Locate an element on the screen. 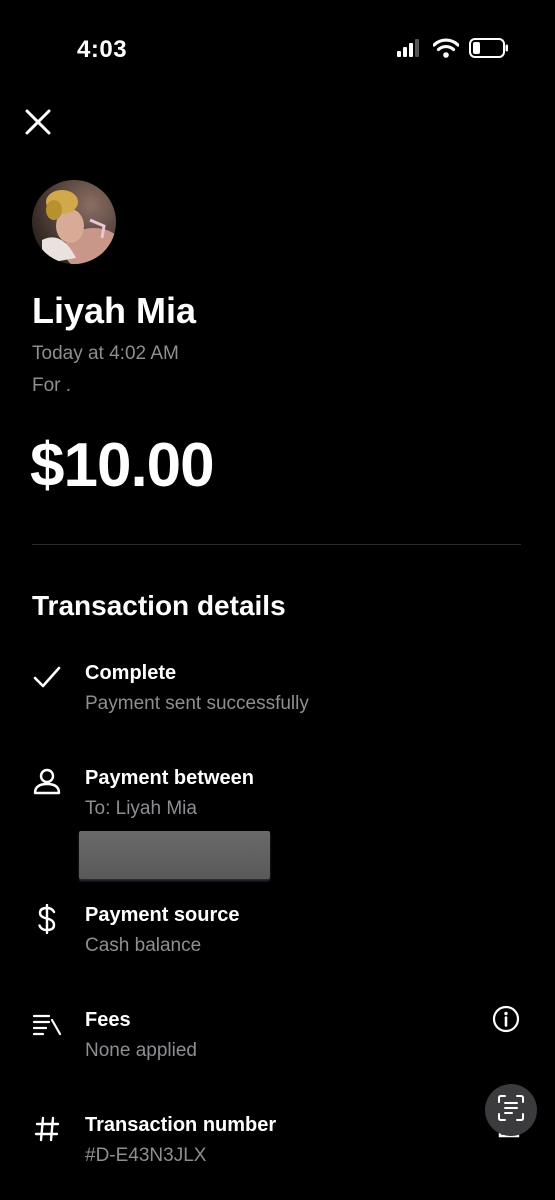 The image size is (555, 1200). hash-icon is located at coordinates (47, 1129).